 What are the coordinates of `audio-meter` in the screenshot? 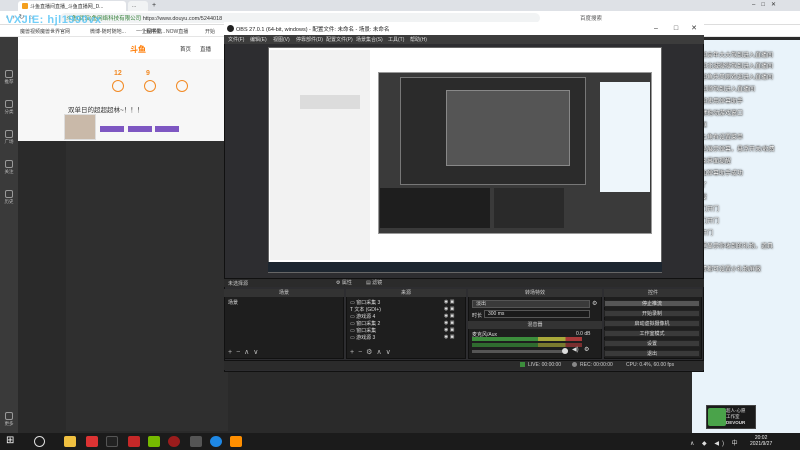 It's located at (527, 339).